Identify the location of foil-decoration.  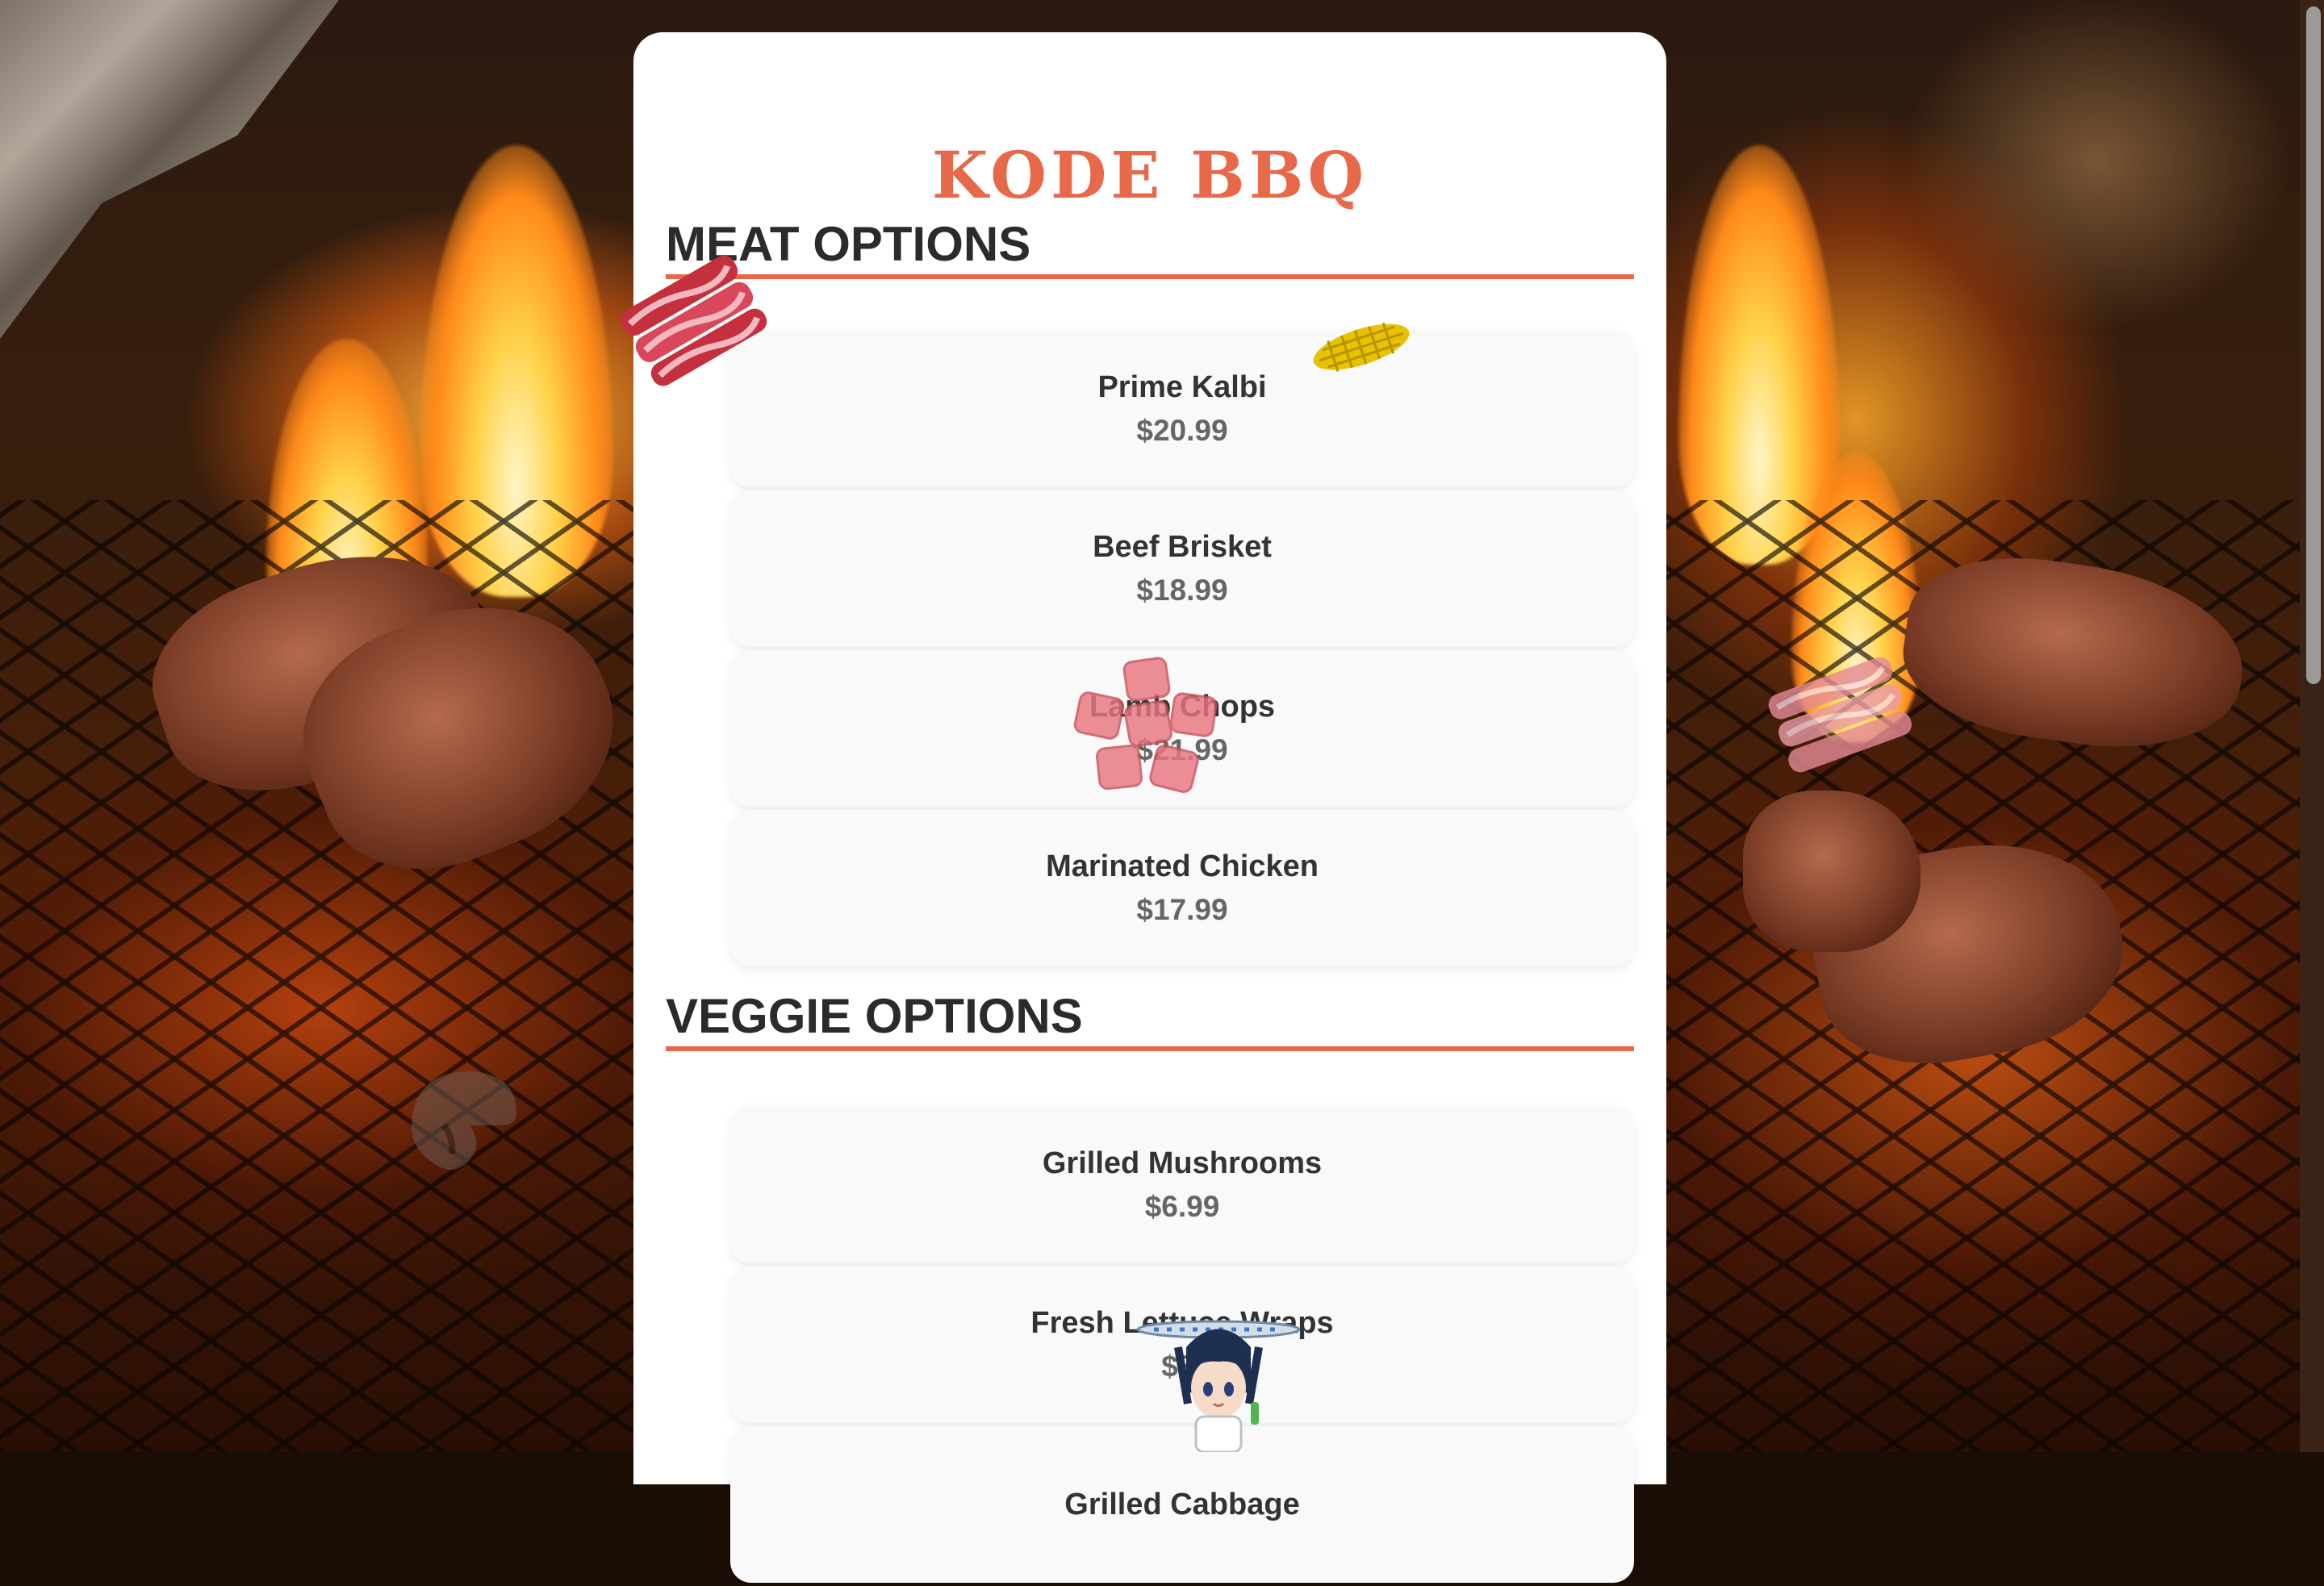
(169, 170).